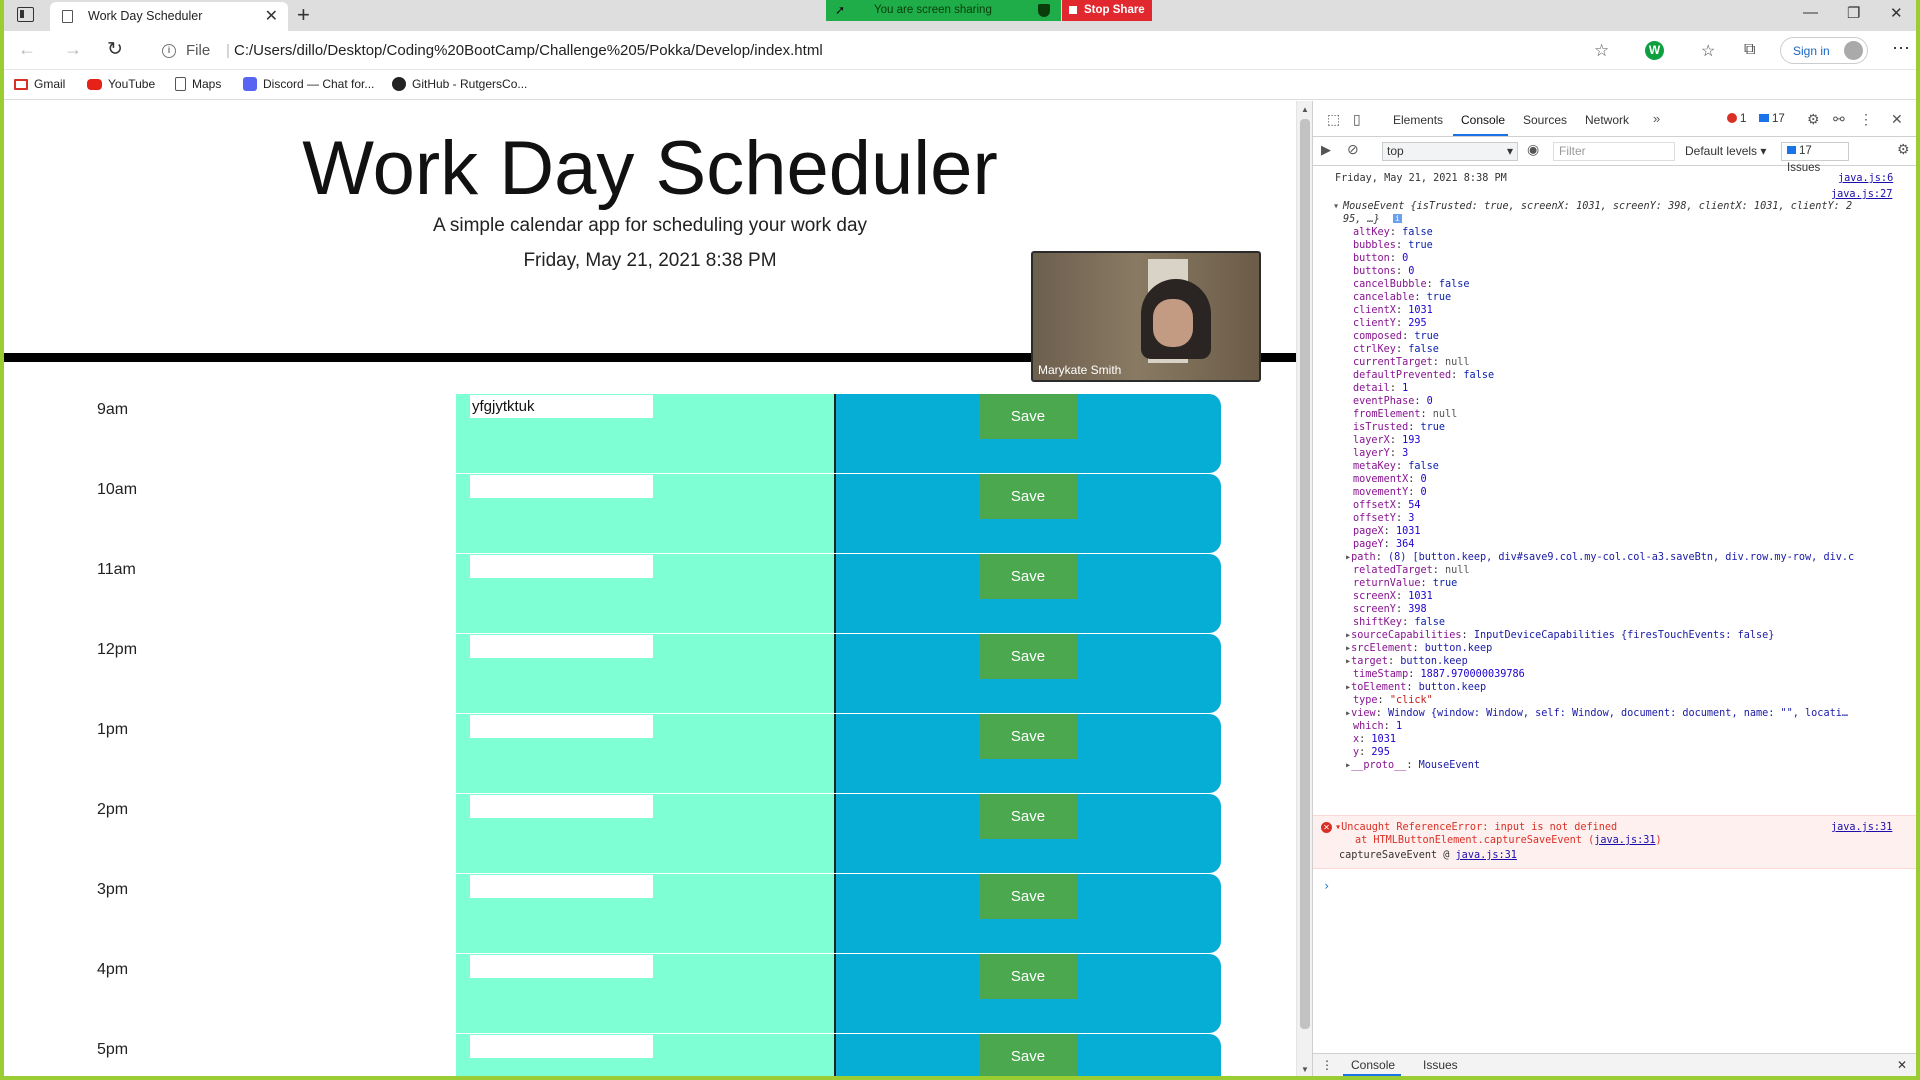 The height and width of the screenshot is (1080, 1920). I want to click on customize-icon: ⚯, so click(1839, 119).